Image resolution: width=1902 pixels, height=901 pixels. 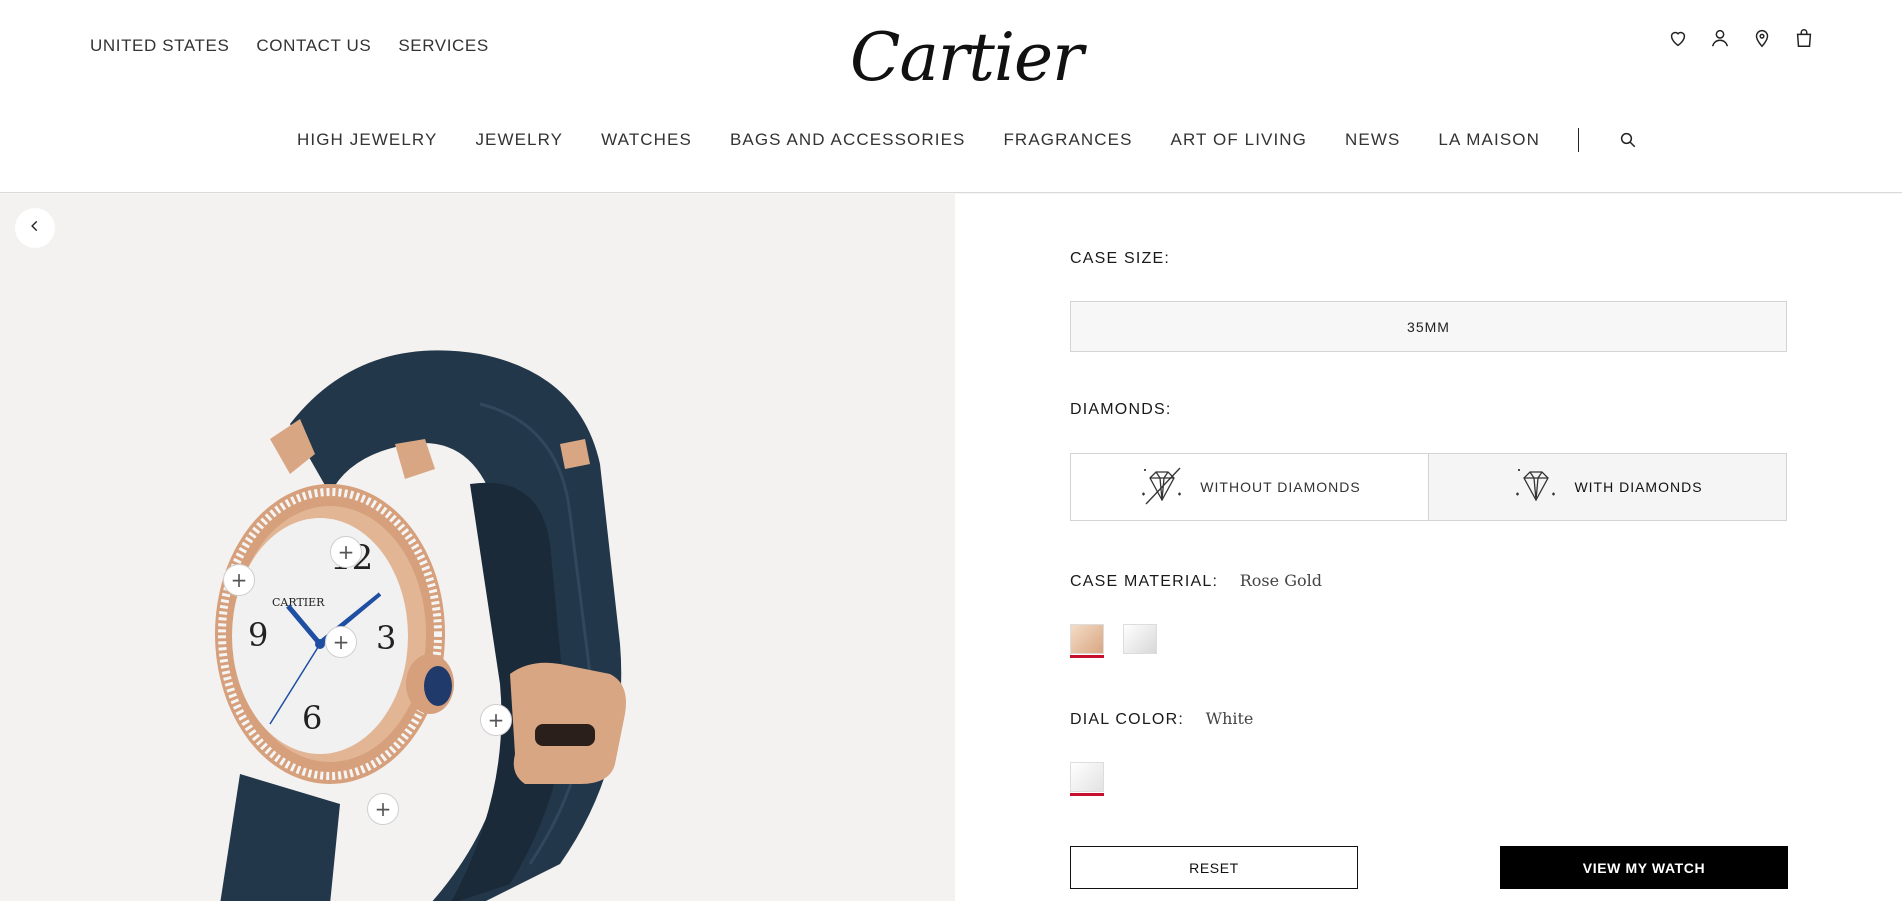 I want to click on search-icon, so click(x=1628, y=140).